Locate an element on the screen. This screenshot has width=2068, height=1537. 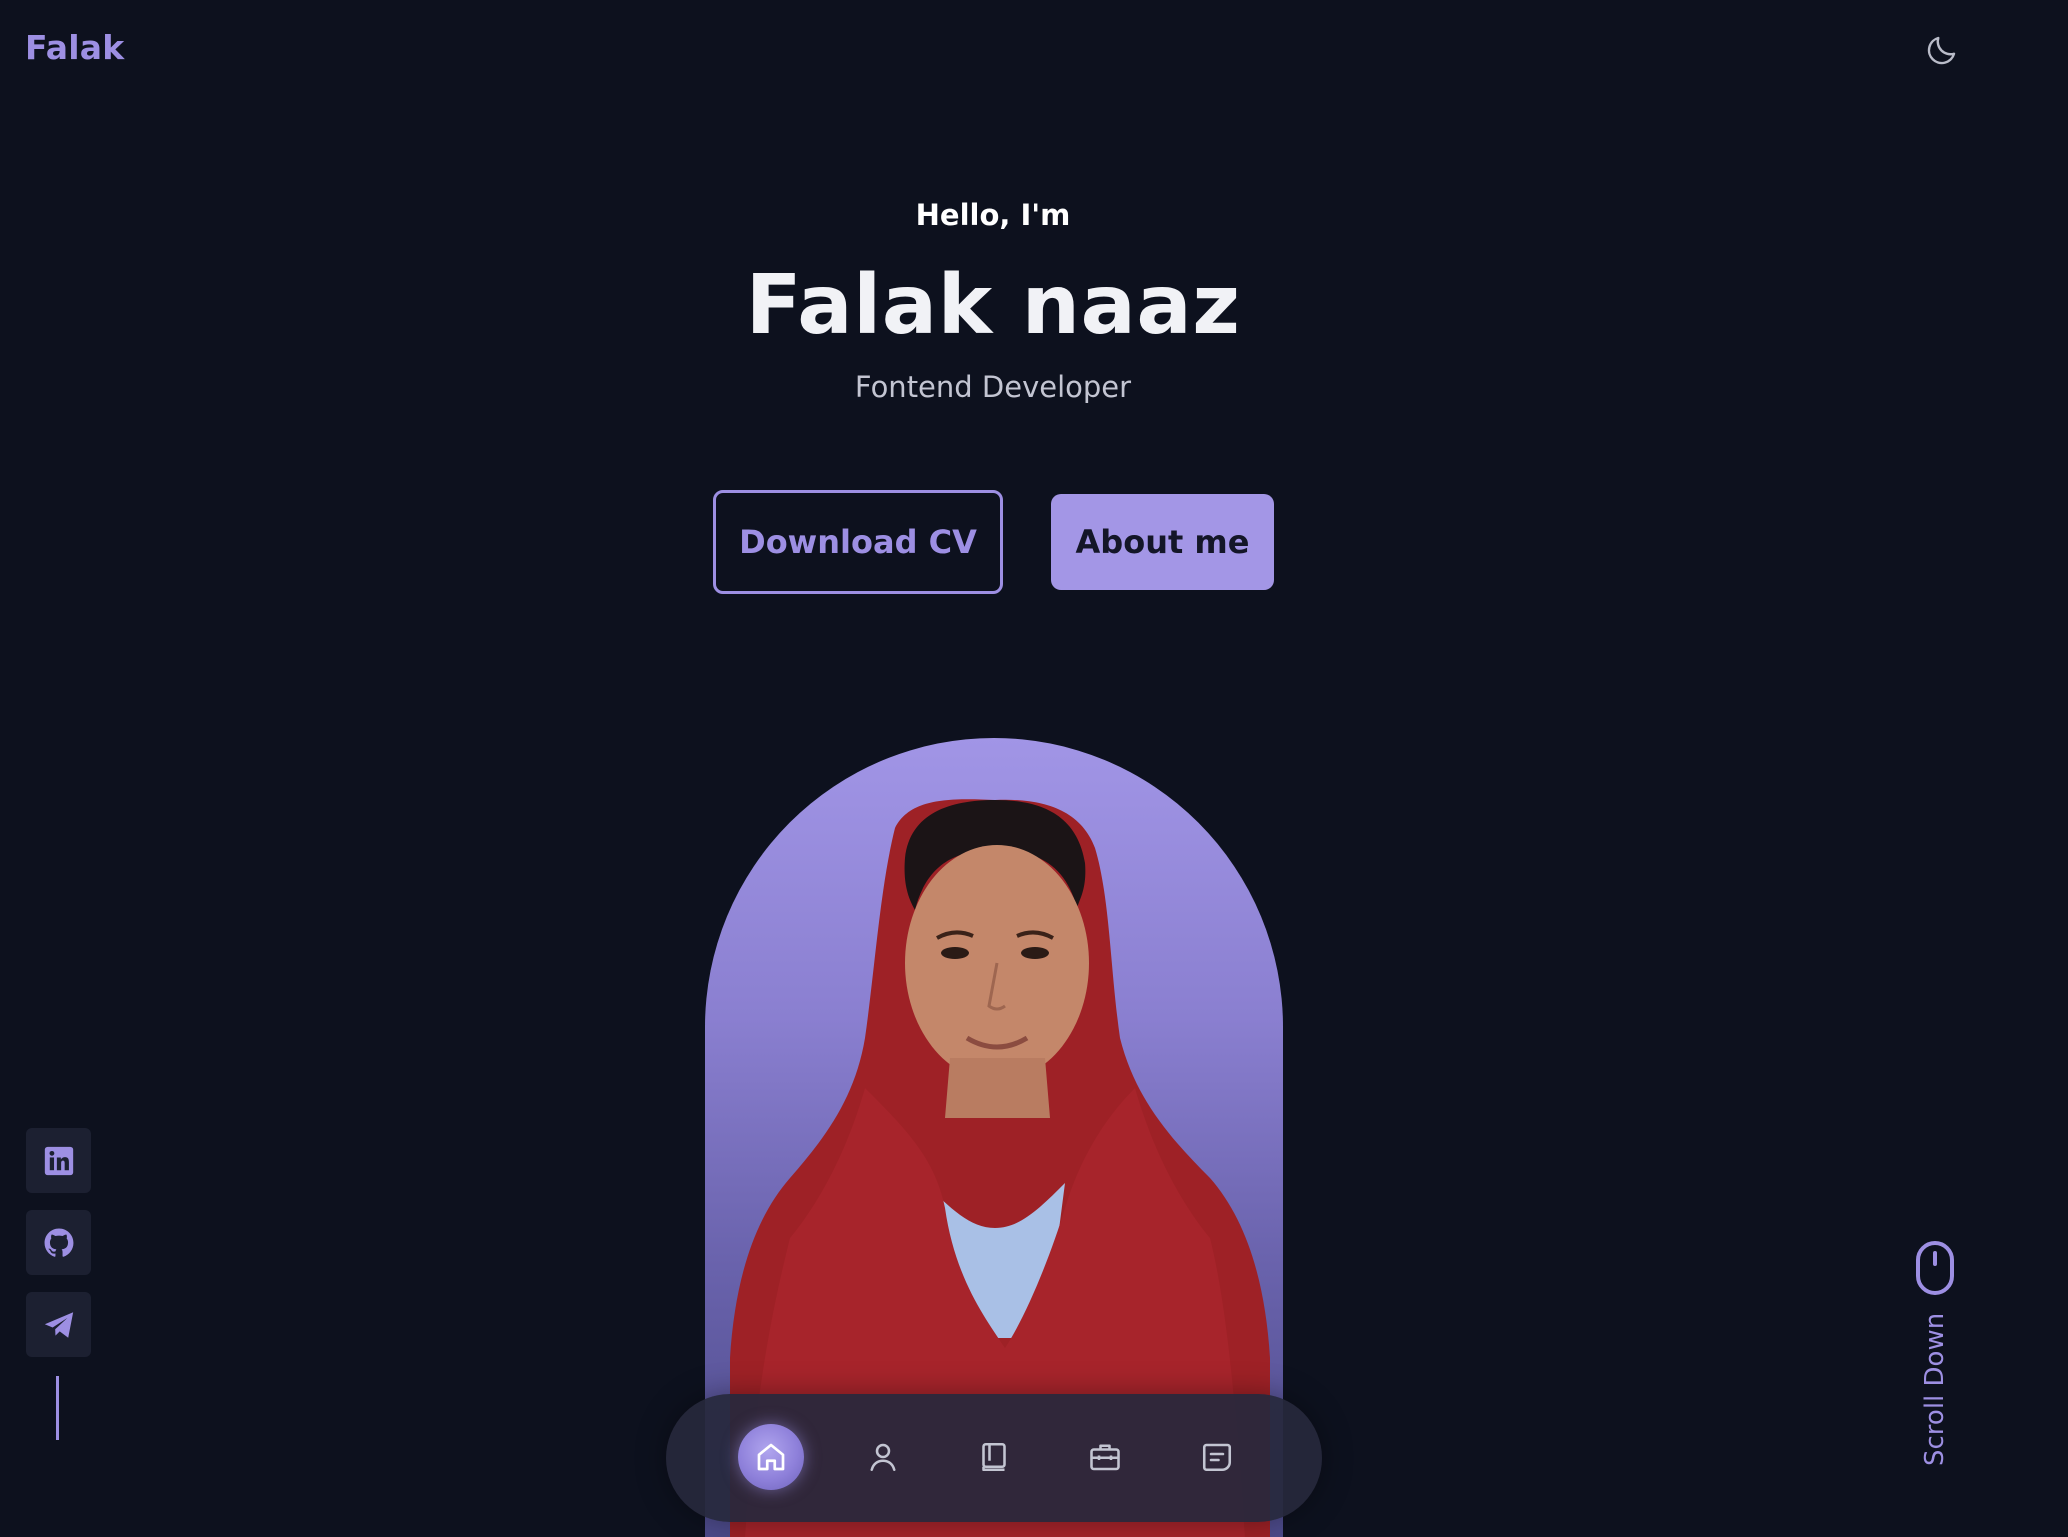
github-icon is located at coordinates (58, 1242).